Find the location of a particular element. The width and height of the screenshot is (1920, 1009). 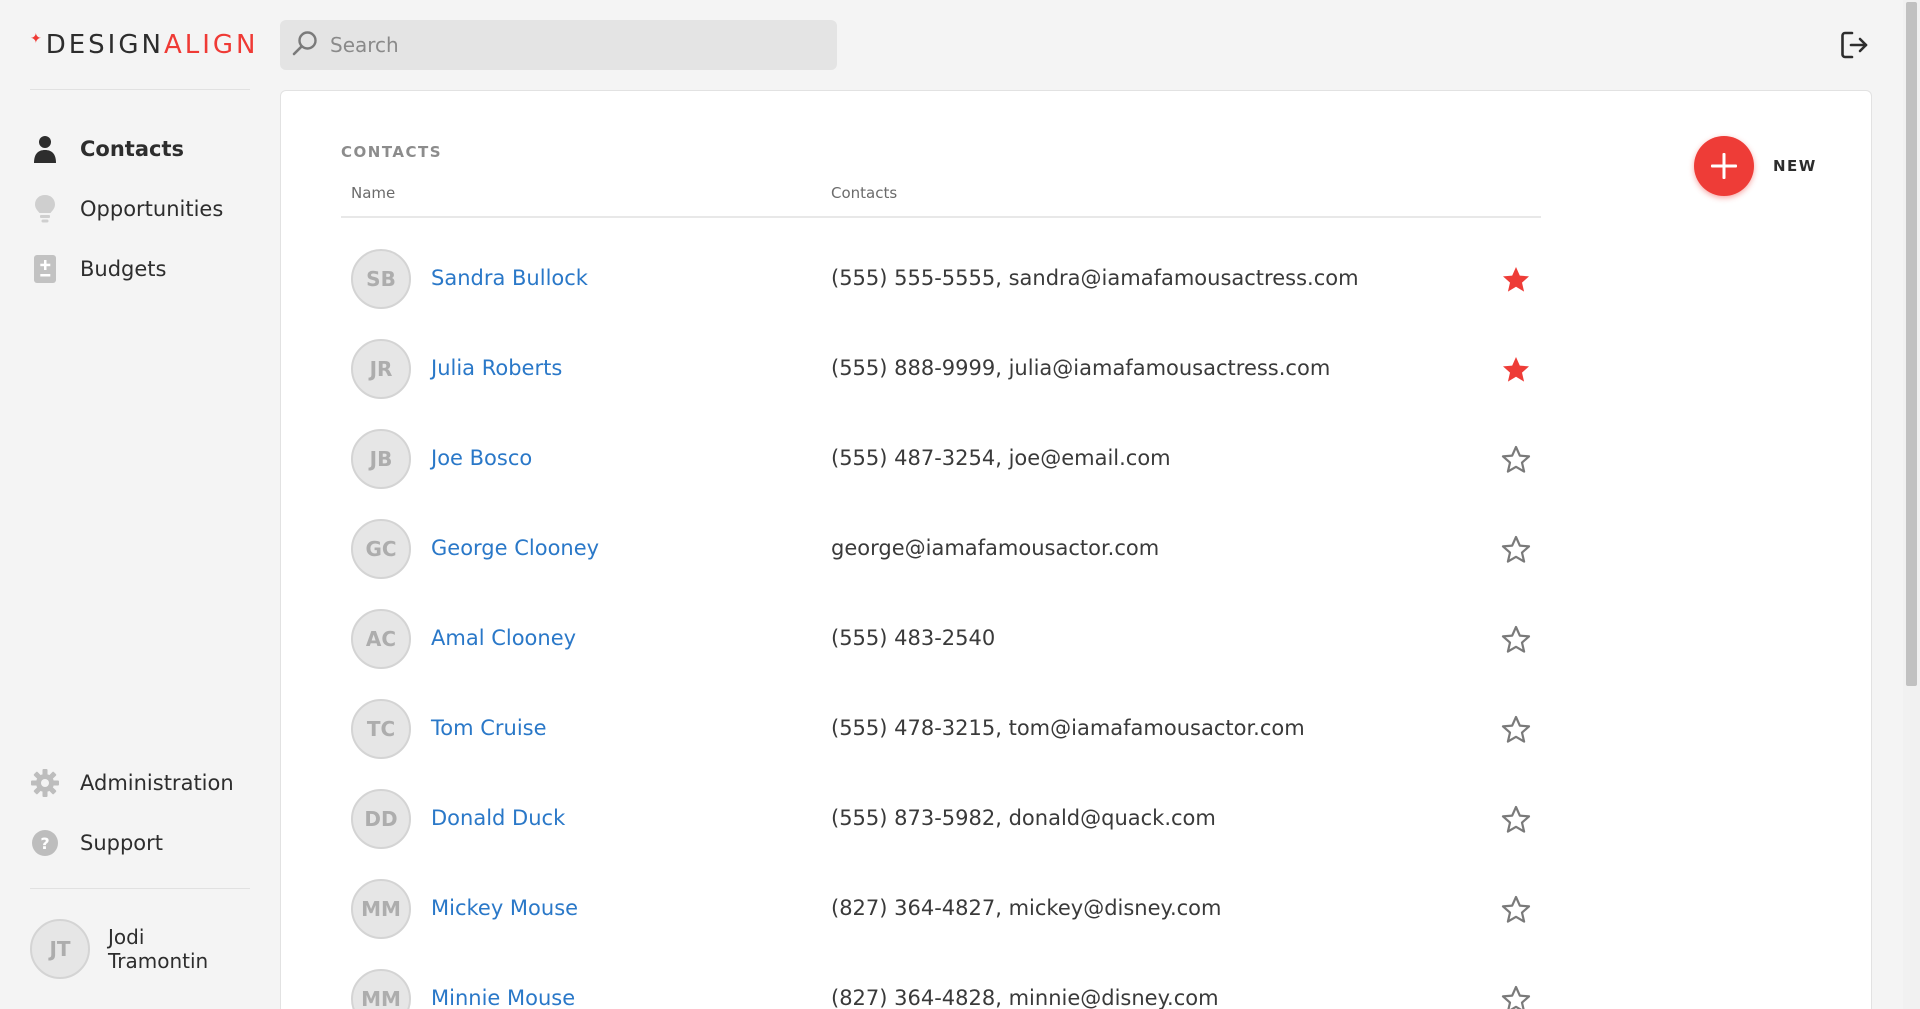

sidebar-item-budgets: Budgets is located at coordinates (140, 269).